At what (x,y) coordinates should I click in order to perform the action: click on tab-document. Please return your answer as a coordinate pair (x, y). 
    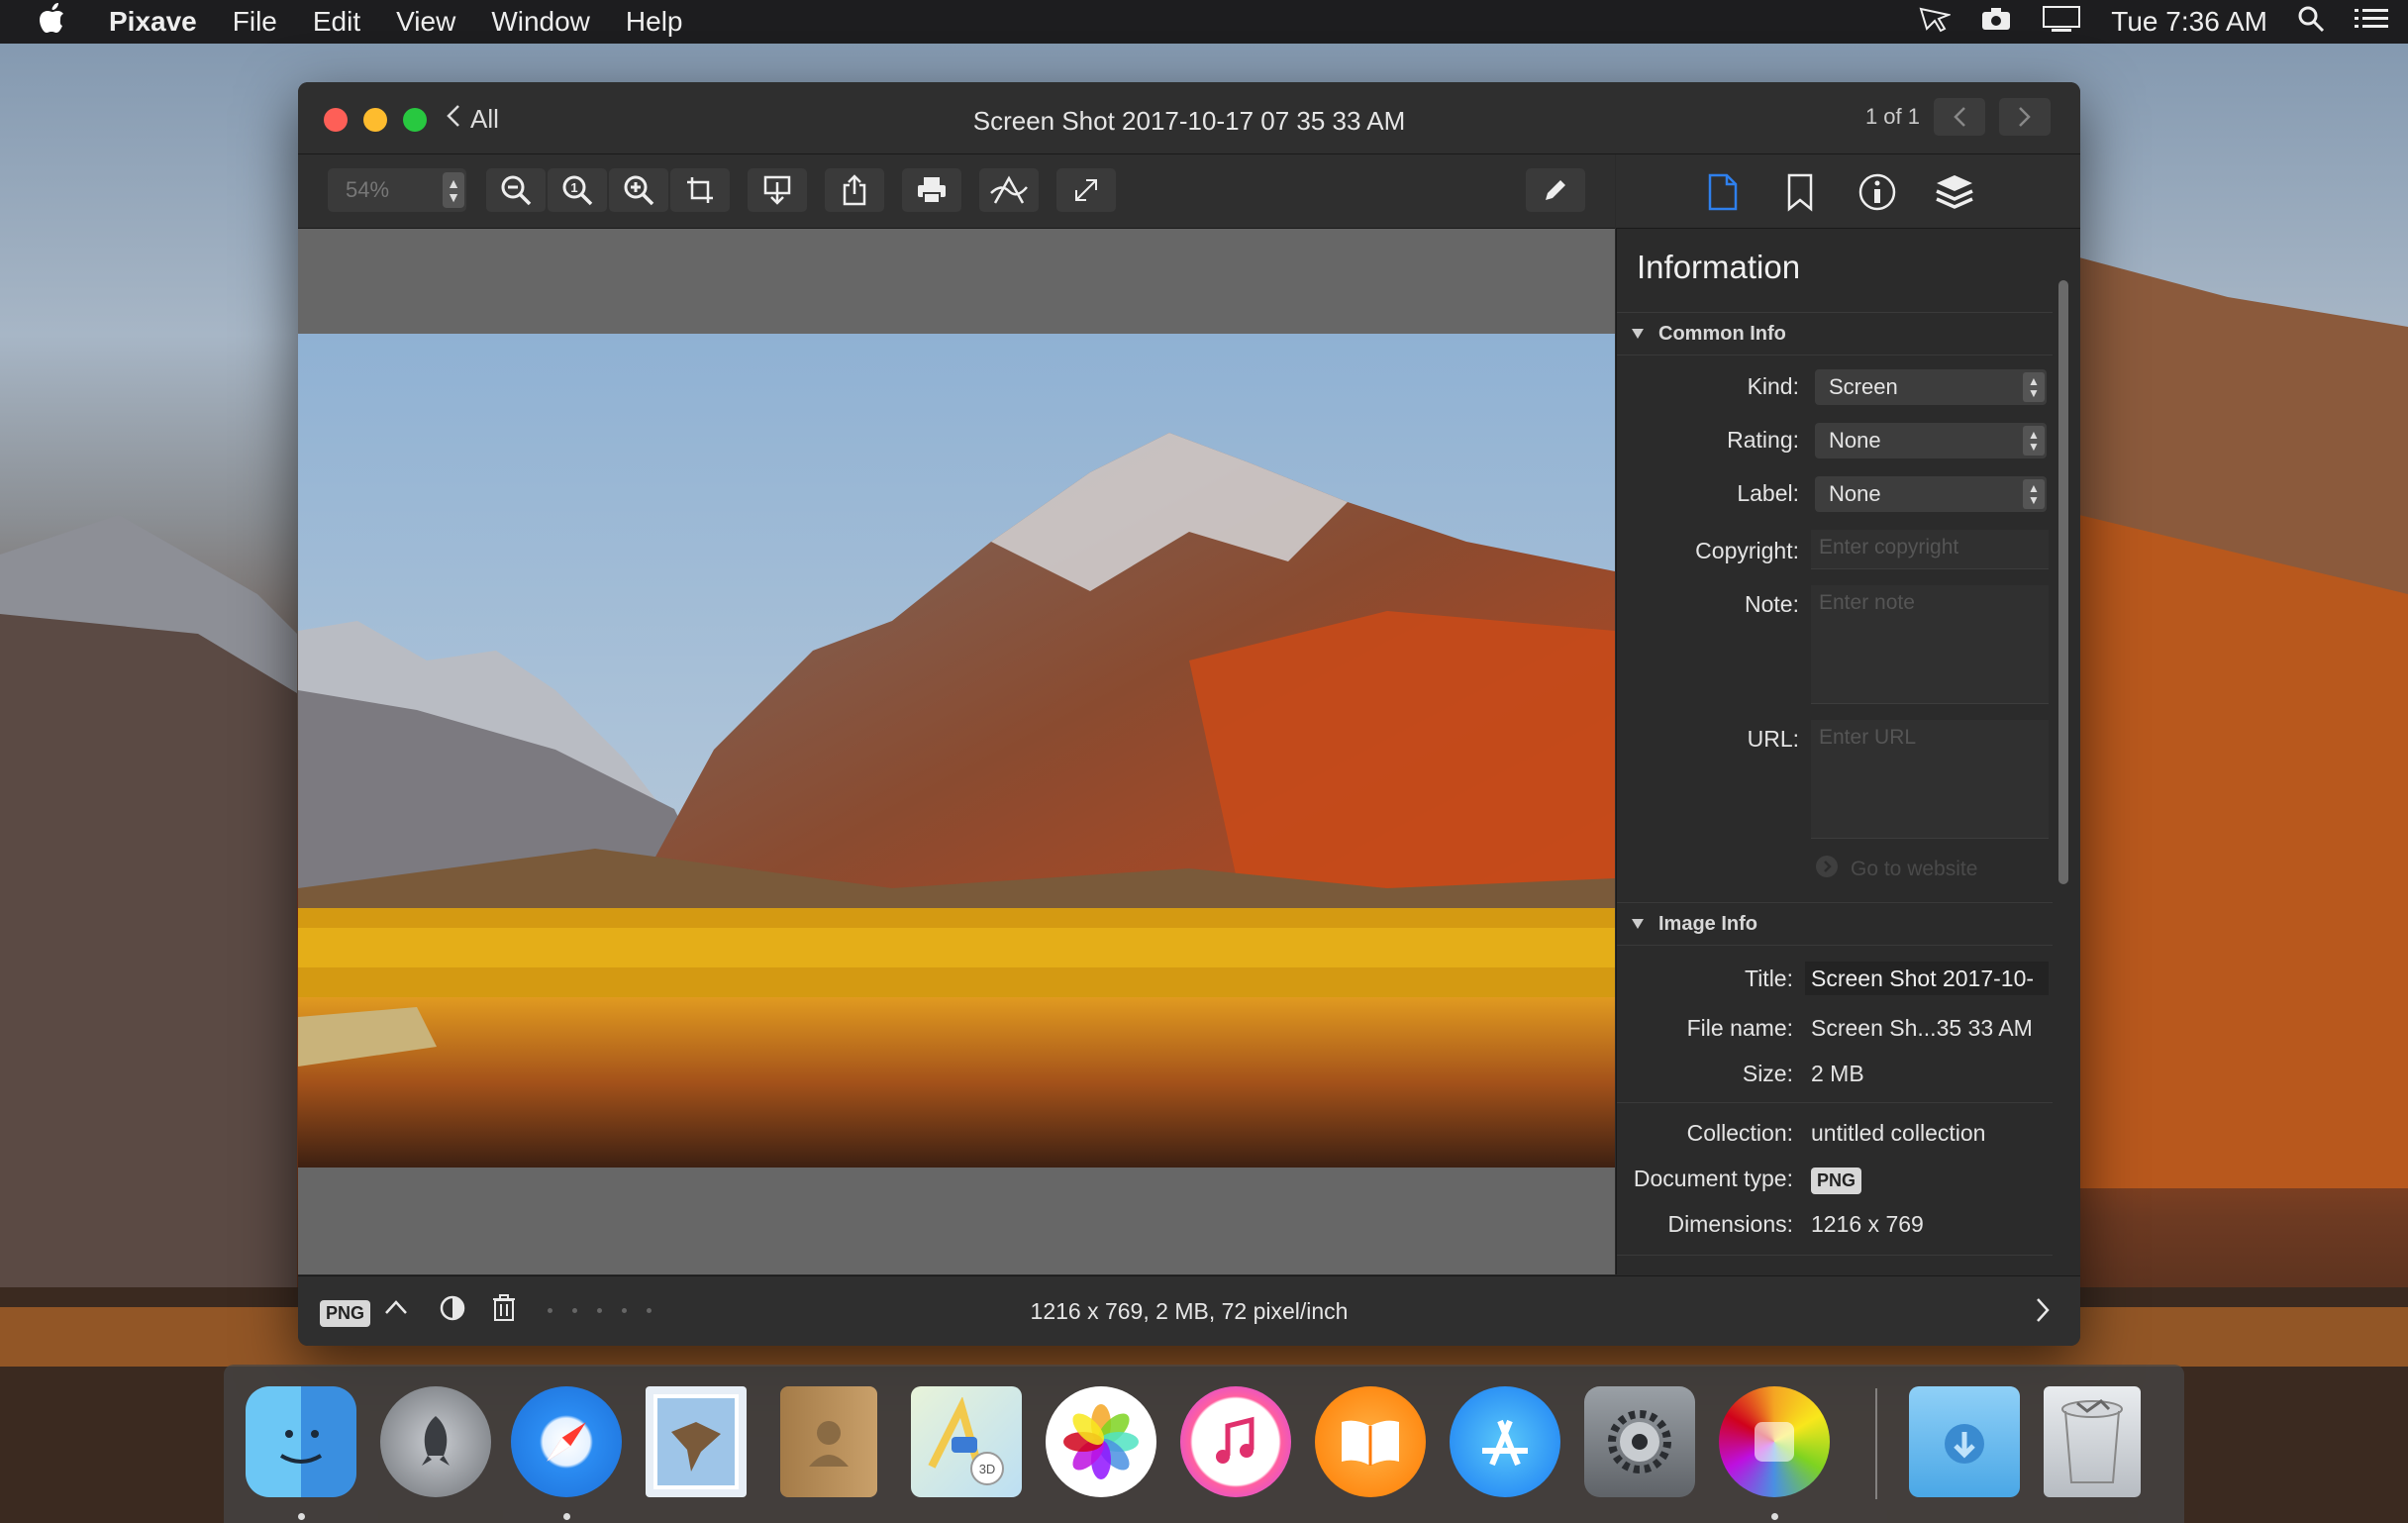
    Looking at the image, I should click on (1723, 192).